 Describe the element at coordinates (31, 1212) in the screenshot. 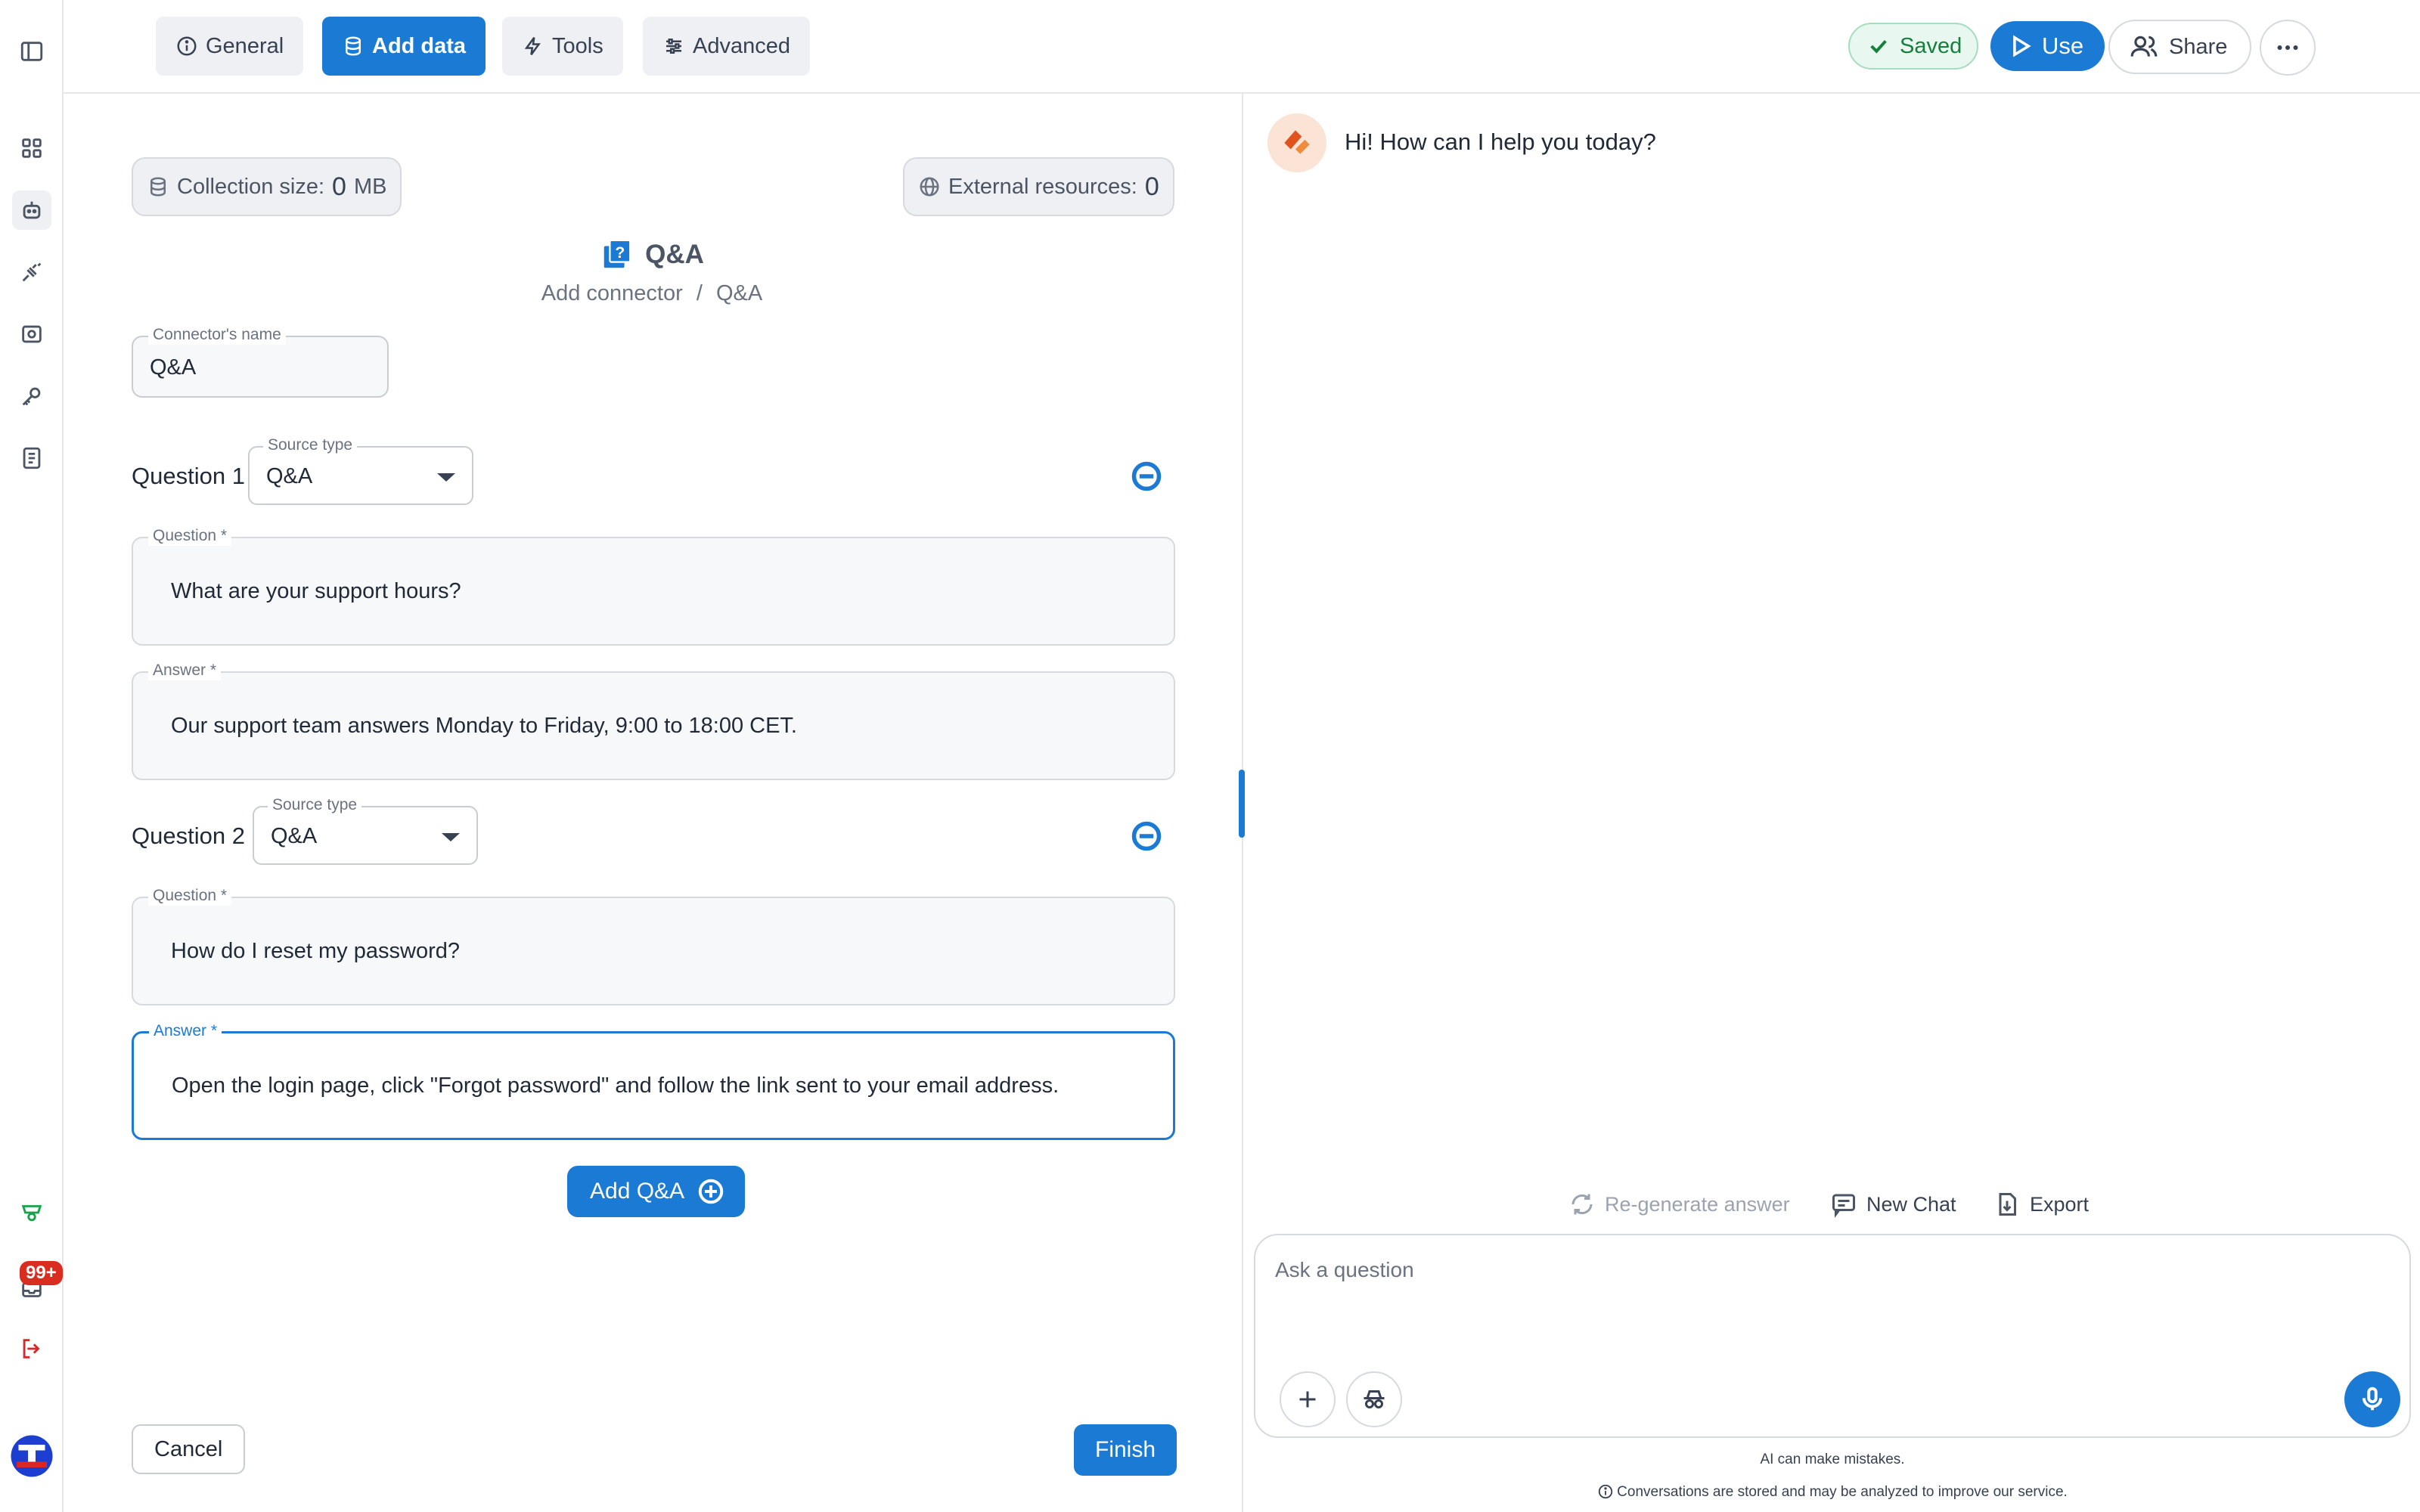

I see `team-icon` at that location.